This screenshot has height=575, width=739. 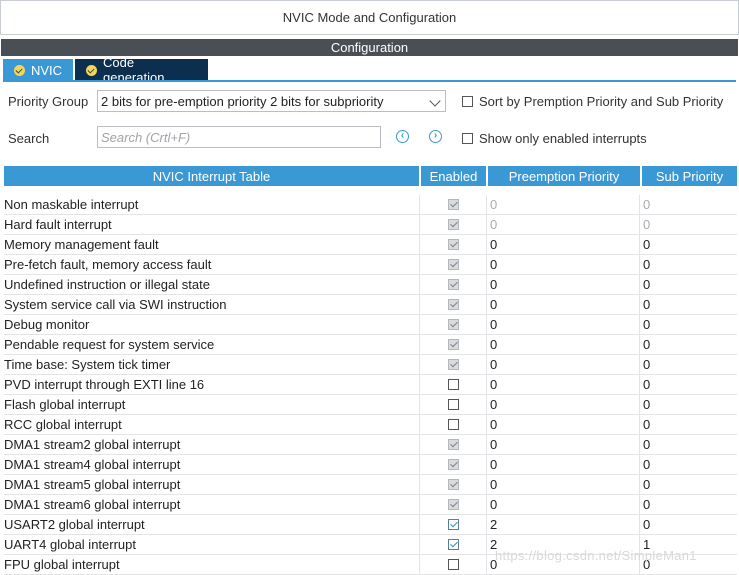 I want to click on table-row: Flash global interrupt 0 0, so click(x=370, y=404).